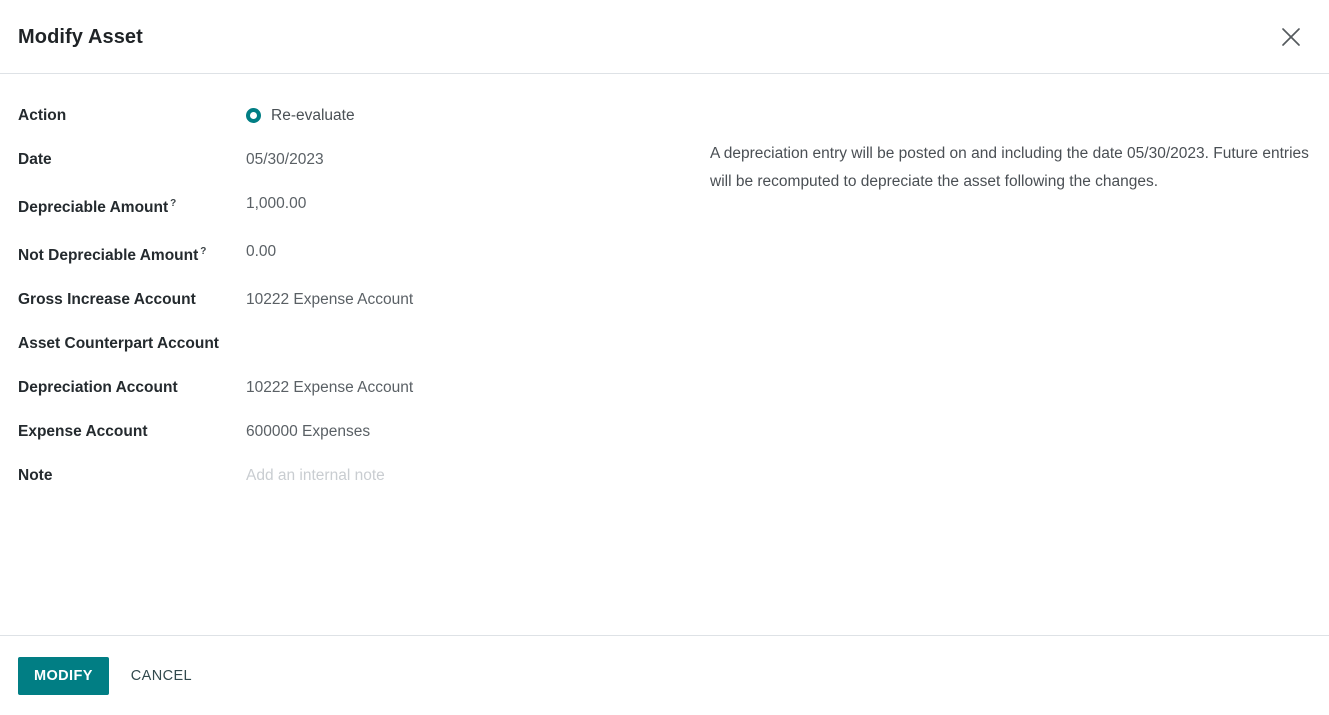  I want to click on action-label-text: Action, so click(42, 115).